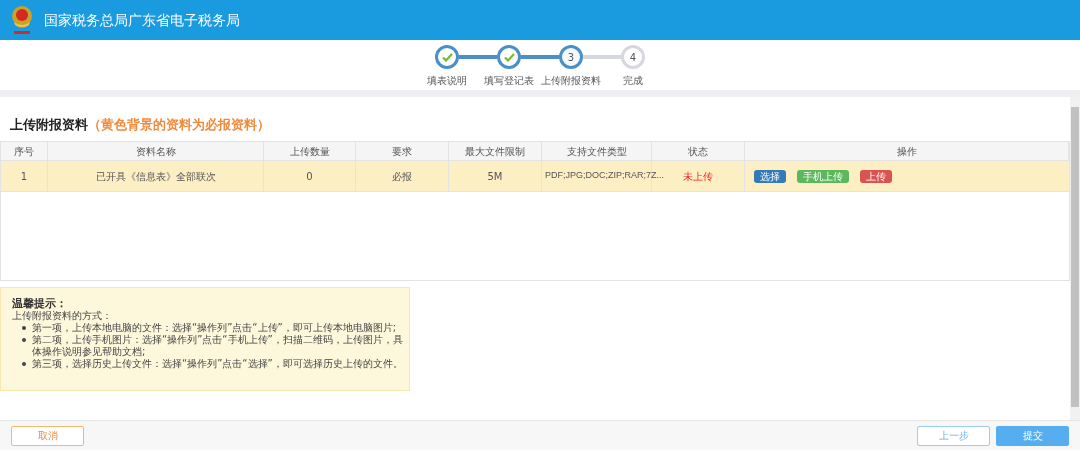 The width and height of the screenshot is (1080, 470). I want to click on table-cell-text: 5M, so click(495, 176).